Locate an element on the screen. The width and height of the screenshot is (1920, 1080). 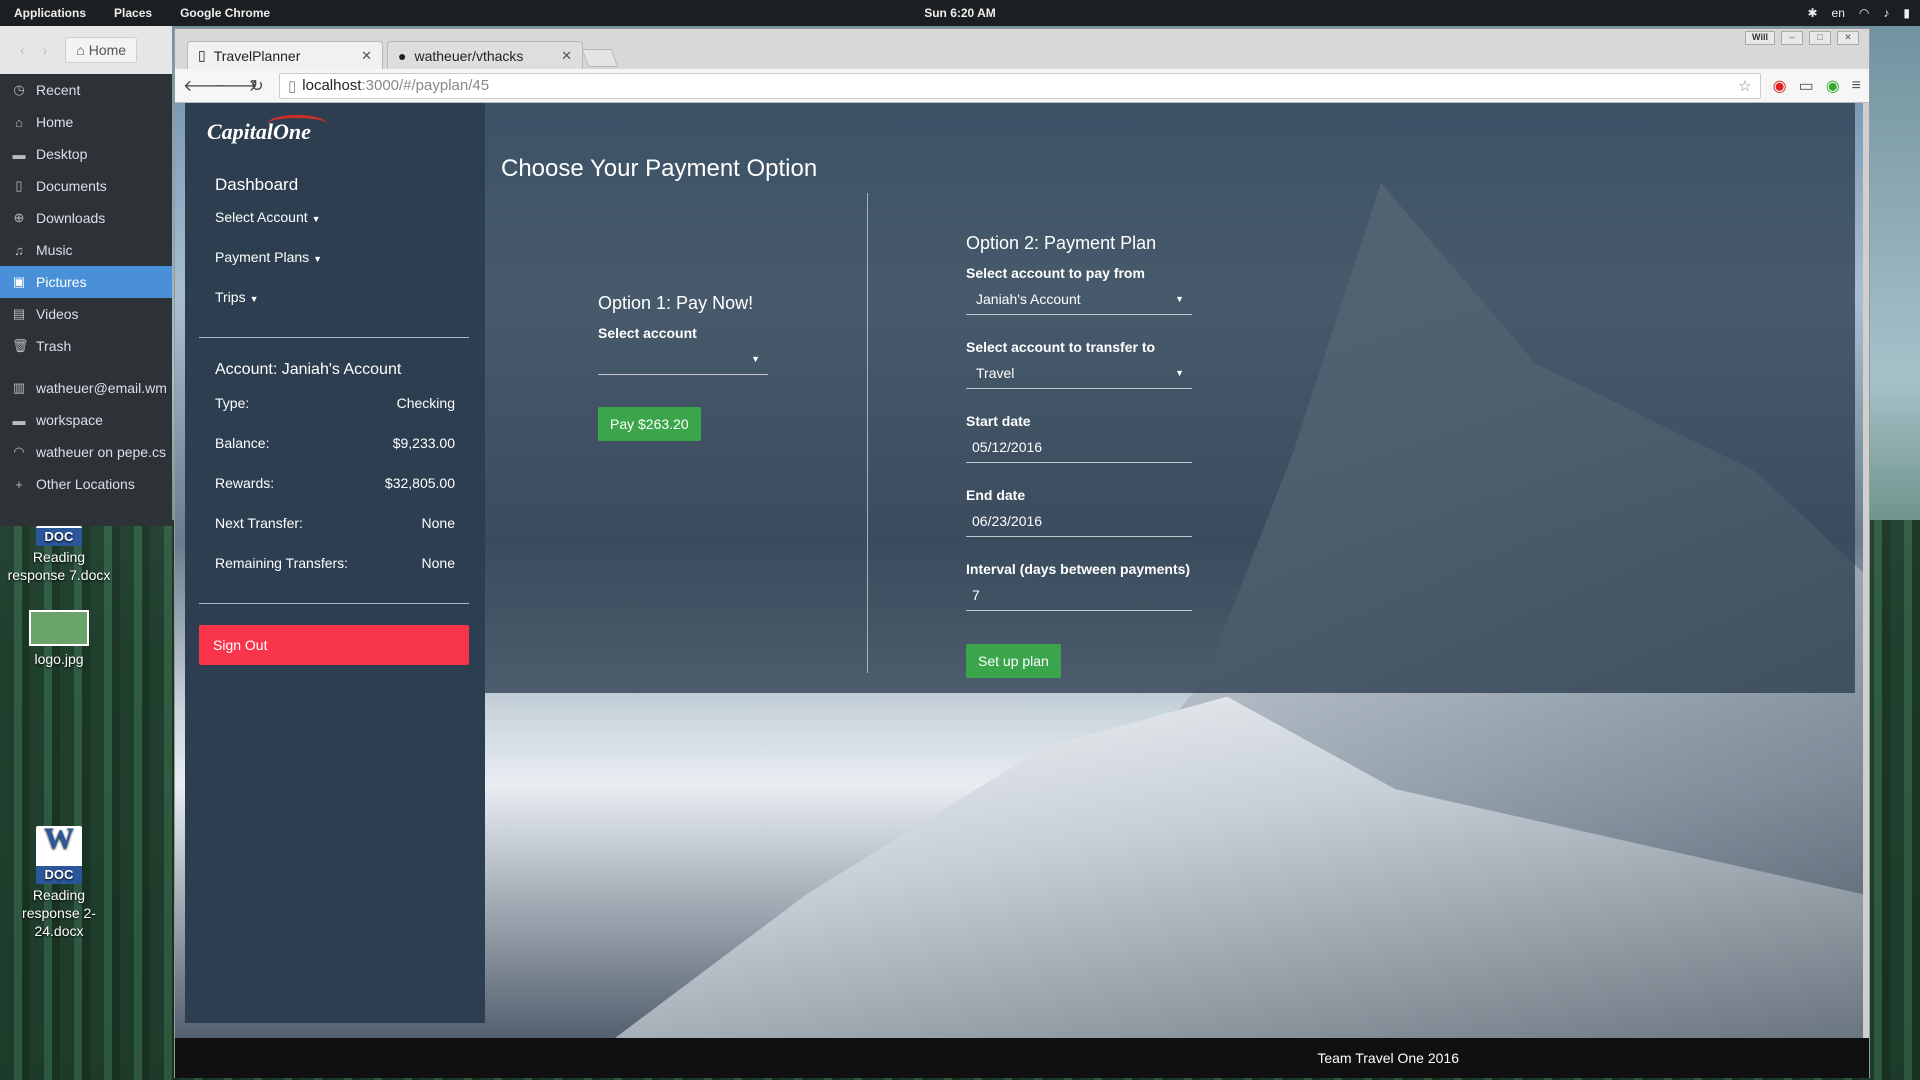
page-icon: ▯ is located at coordinates (292, 86).